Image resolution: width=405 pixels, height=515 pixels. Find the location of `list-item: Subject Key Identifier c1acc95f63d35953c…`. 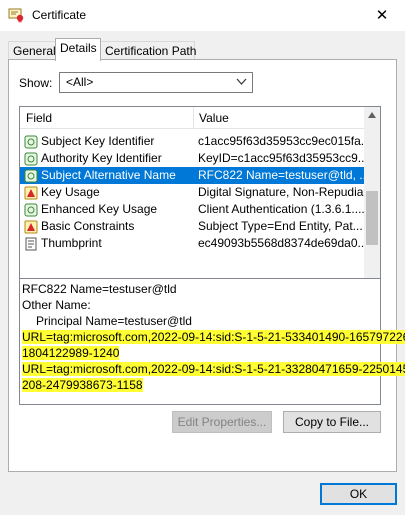

list-item: Subject Key Identifier c1acc95f63d35953c… is located at coordinates (192, 141).